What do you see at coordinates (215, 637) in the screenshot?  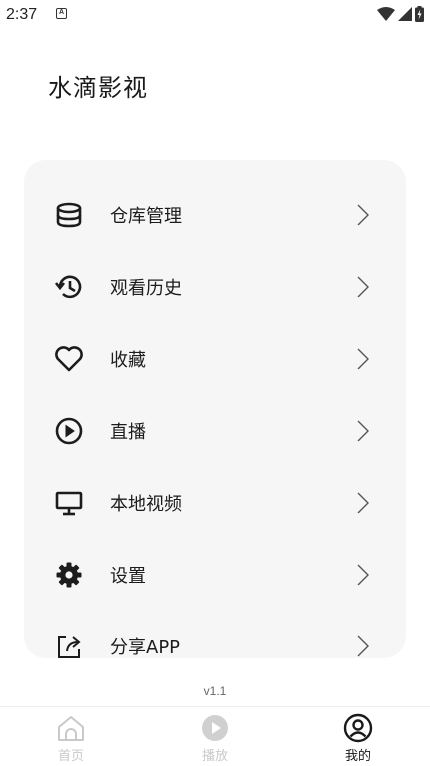 I see `menu-item-share: 分享APP` at bounding box center [215, 637].